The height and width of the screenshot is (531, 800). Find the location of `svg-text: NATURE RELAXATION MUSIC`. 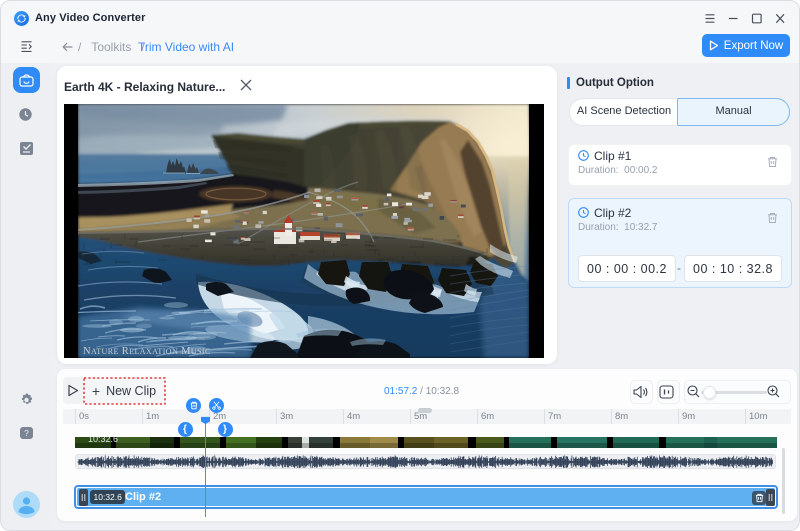

svg-text: NATURE RELAXATION MUSIC is located at coordinates (147, 351).